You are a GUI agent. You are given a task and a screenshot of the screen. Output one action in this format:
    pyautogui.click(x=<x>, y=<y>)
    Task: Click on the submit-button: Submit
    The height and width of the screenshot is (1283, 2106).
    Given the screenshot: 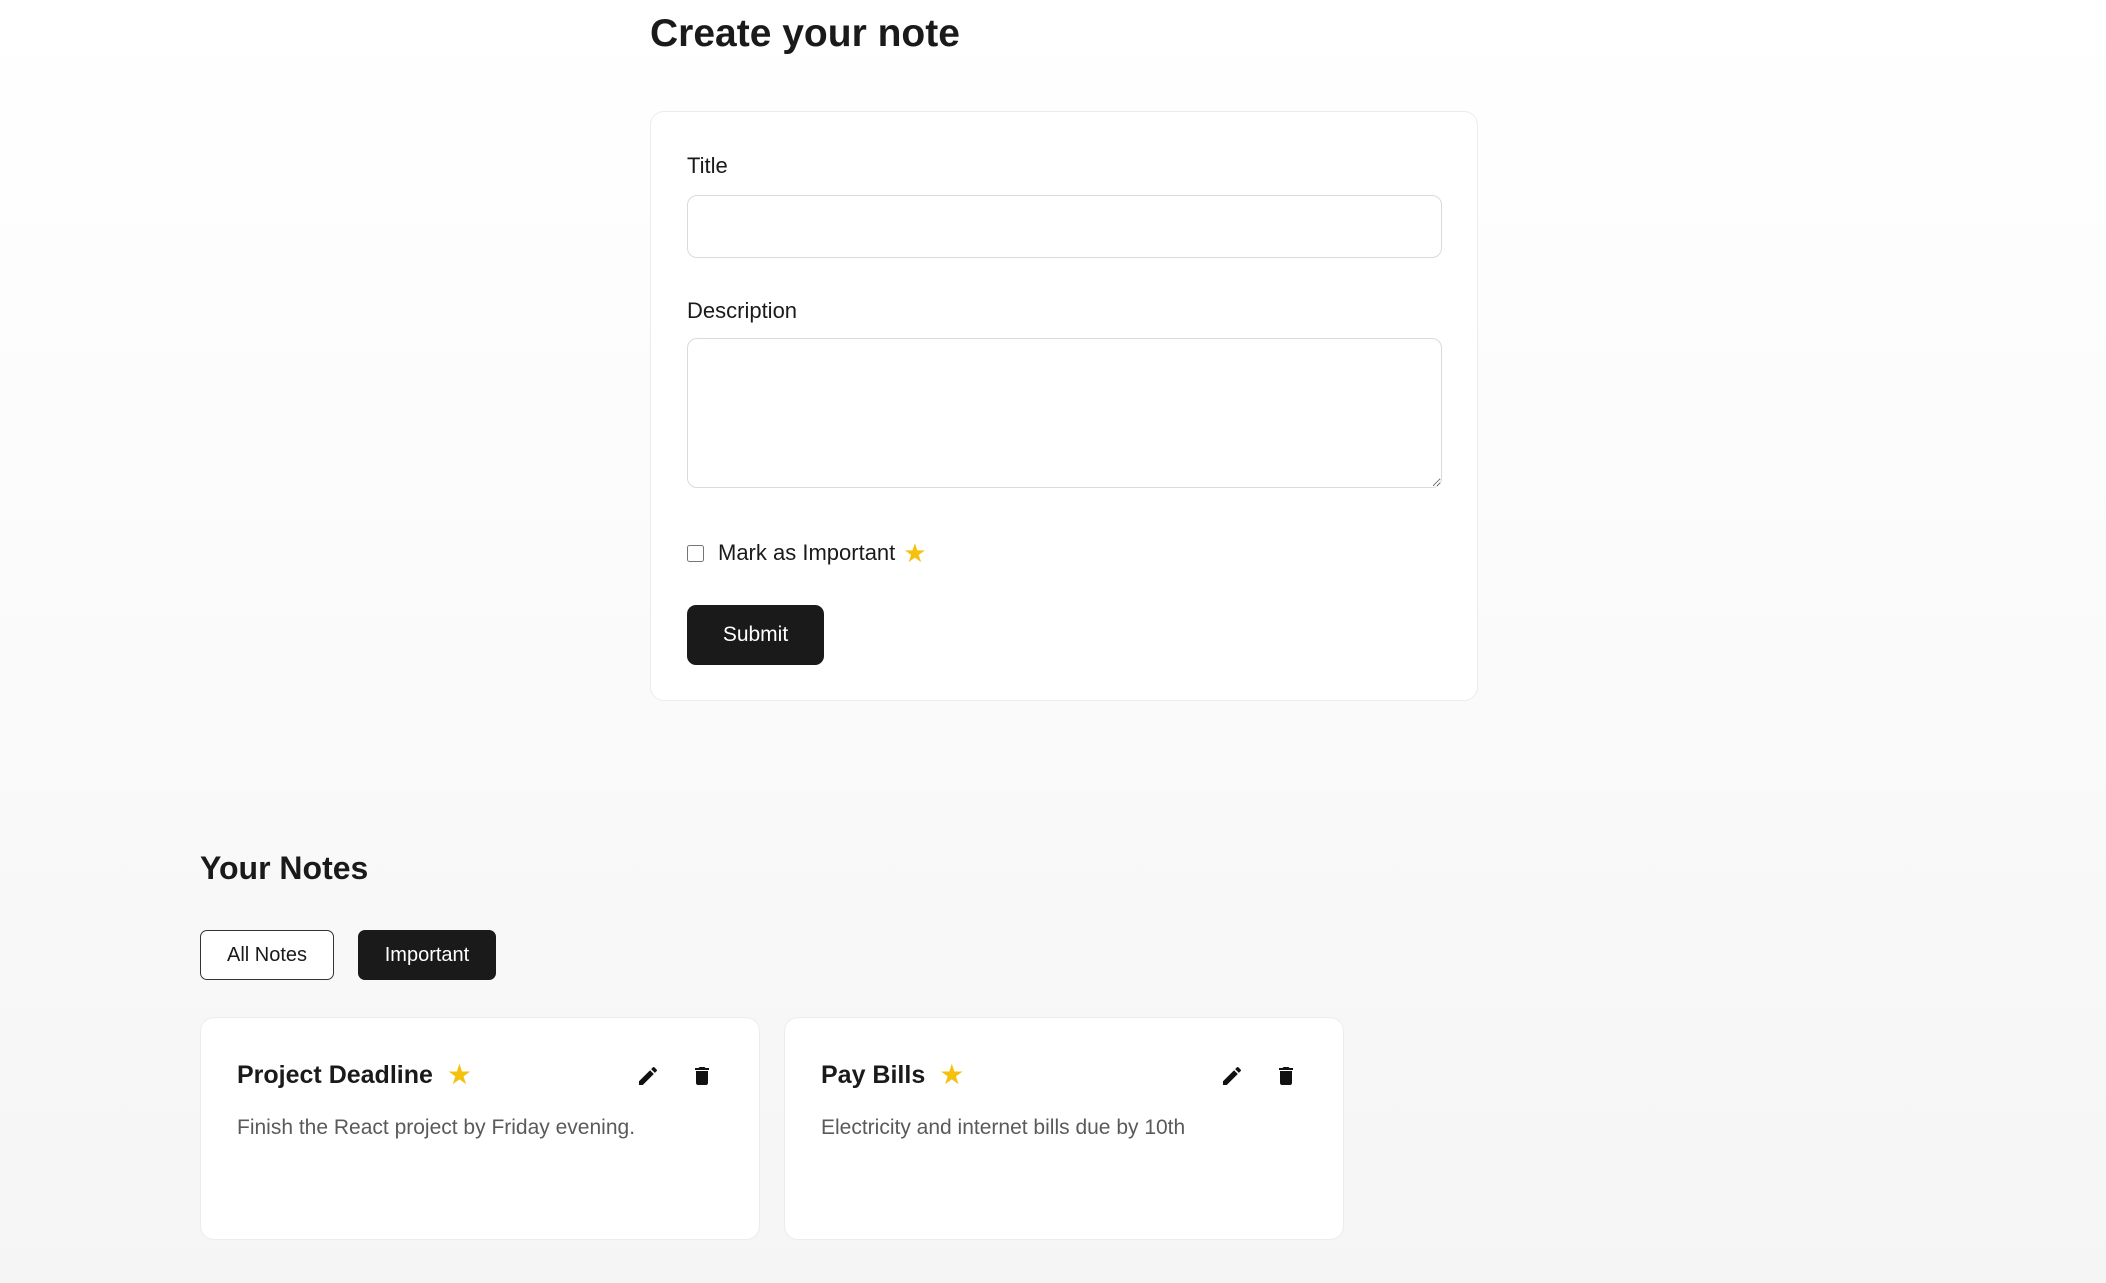 What is the action you would take?
    pyautogui.click(x=755, y=635)
    